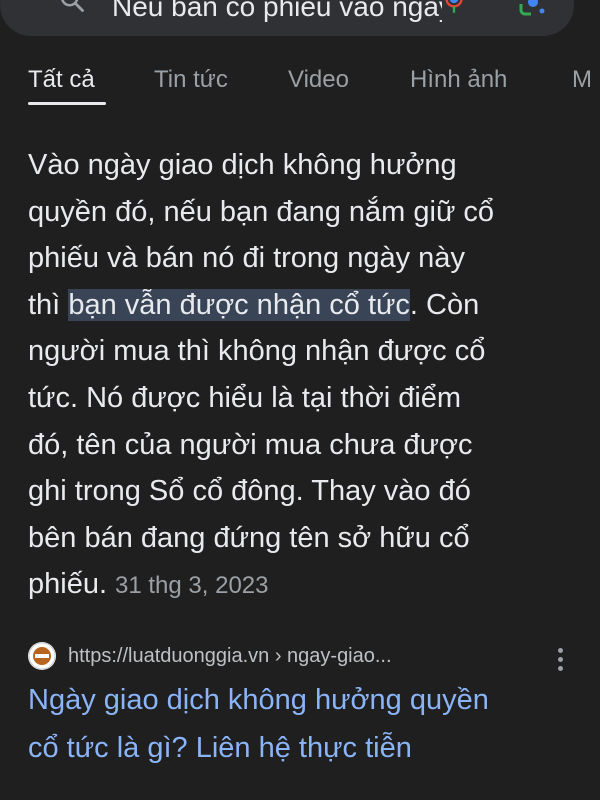  Describe the element at coordinates (308, 700) in the screenshot. I see `result-title-line: Ngày giao dịch không hưởng quyền` at that location.